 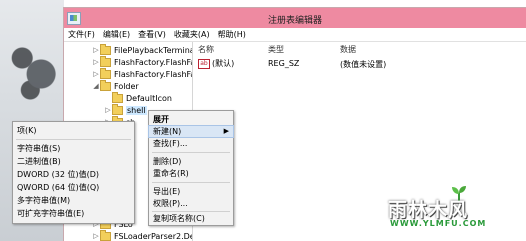 What do you see at coordinates (191, 218) in the screenshot?
I see `menu-item-copy-key-name: 复制项名称(C)` at bounding box center [191, 218].